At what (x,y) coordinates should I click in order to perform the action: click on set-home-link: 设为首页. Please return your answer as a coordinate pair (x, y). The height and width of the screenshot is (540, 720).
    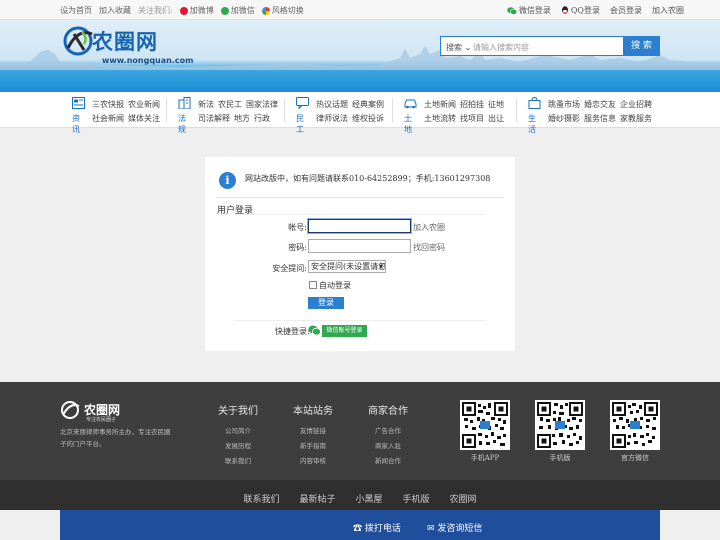
    Looking at the image, I should click on (76, 10).